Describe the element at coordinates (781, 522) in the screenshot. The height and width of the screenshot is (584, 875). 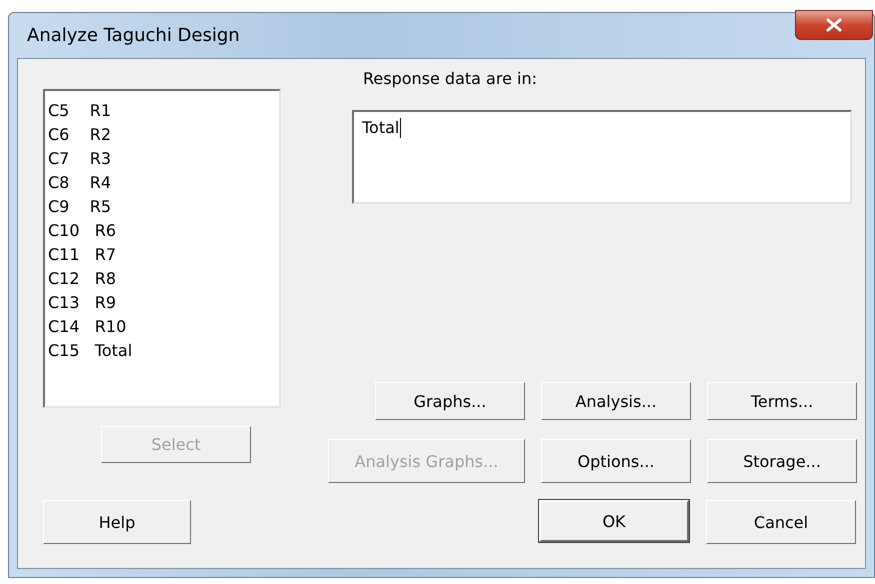
I see `cancel-button: Cancel` at that location.